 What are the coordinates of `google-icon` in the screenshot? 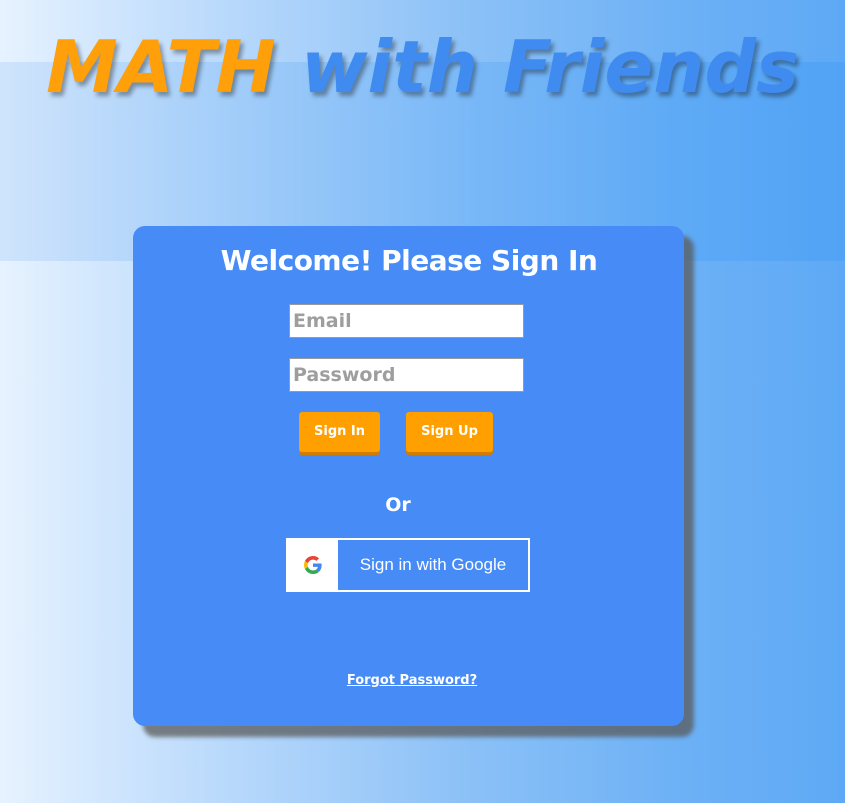 It's located at (313, 565).